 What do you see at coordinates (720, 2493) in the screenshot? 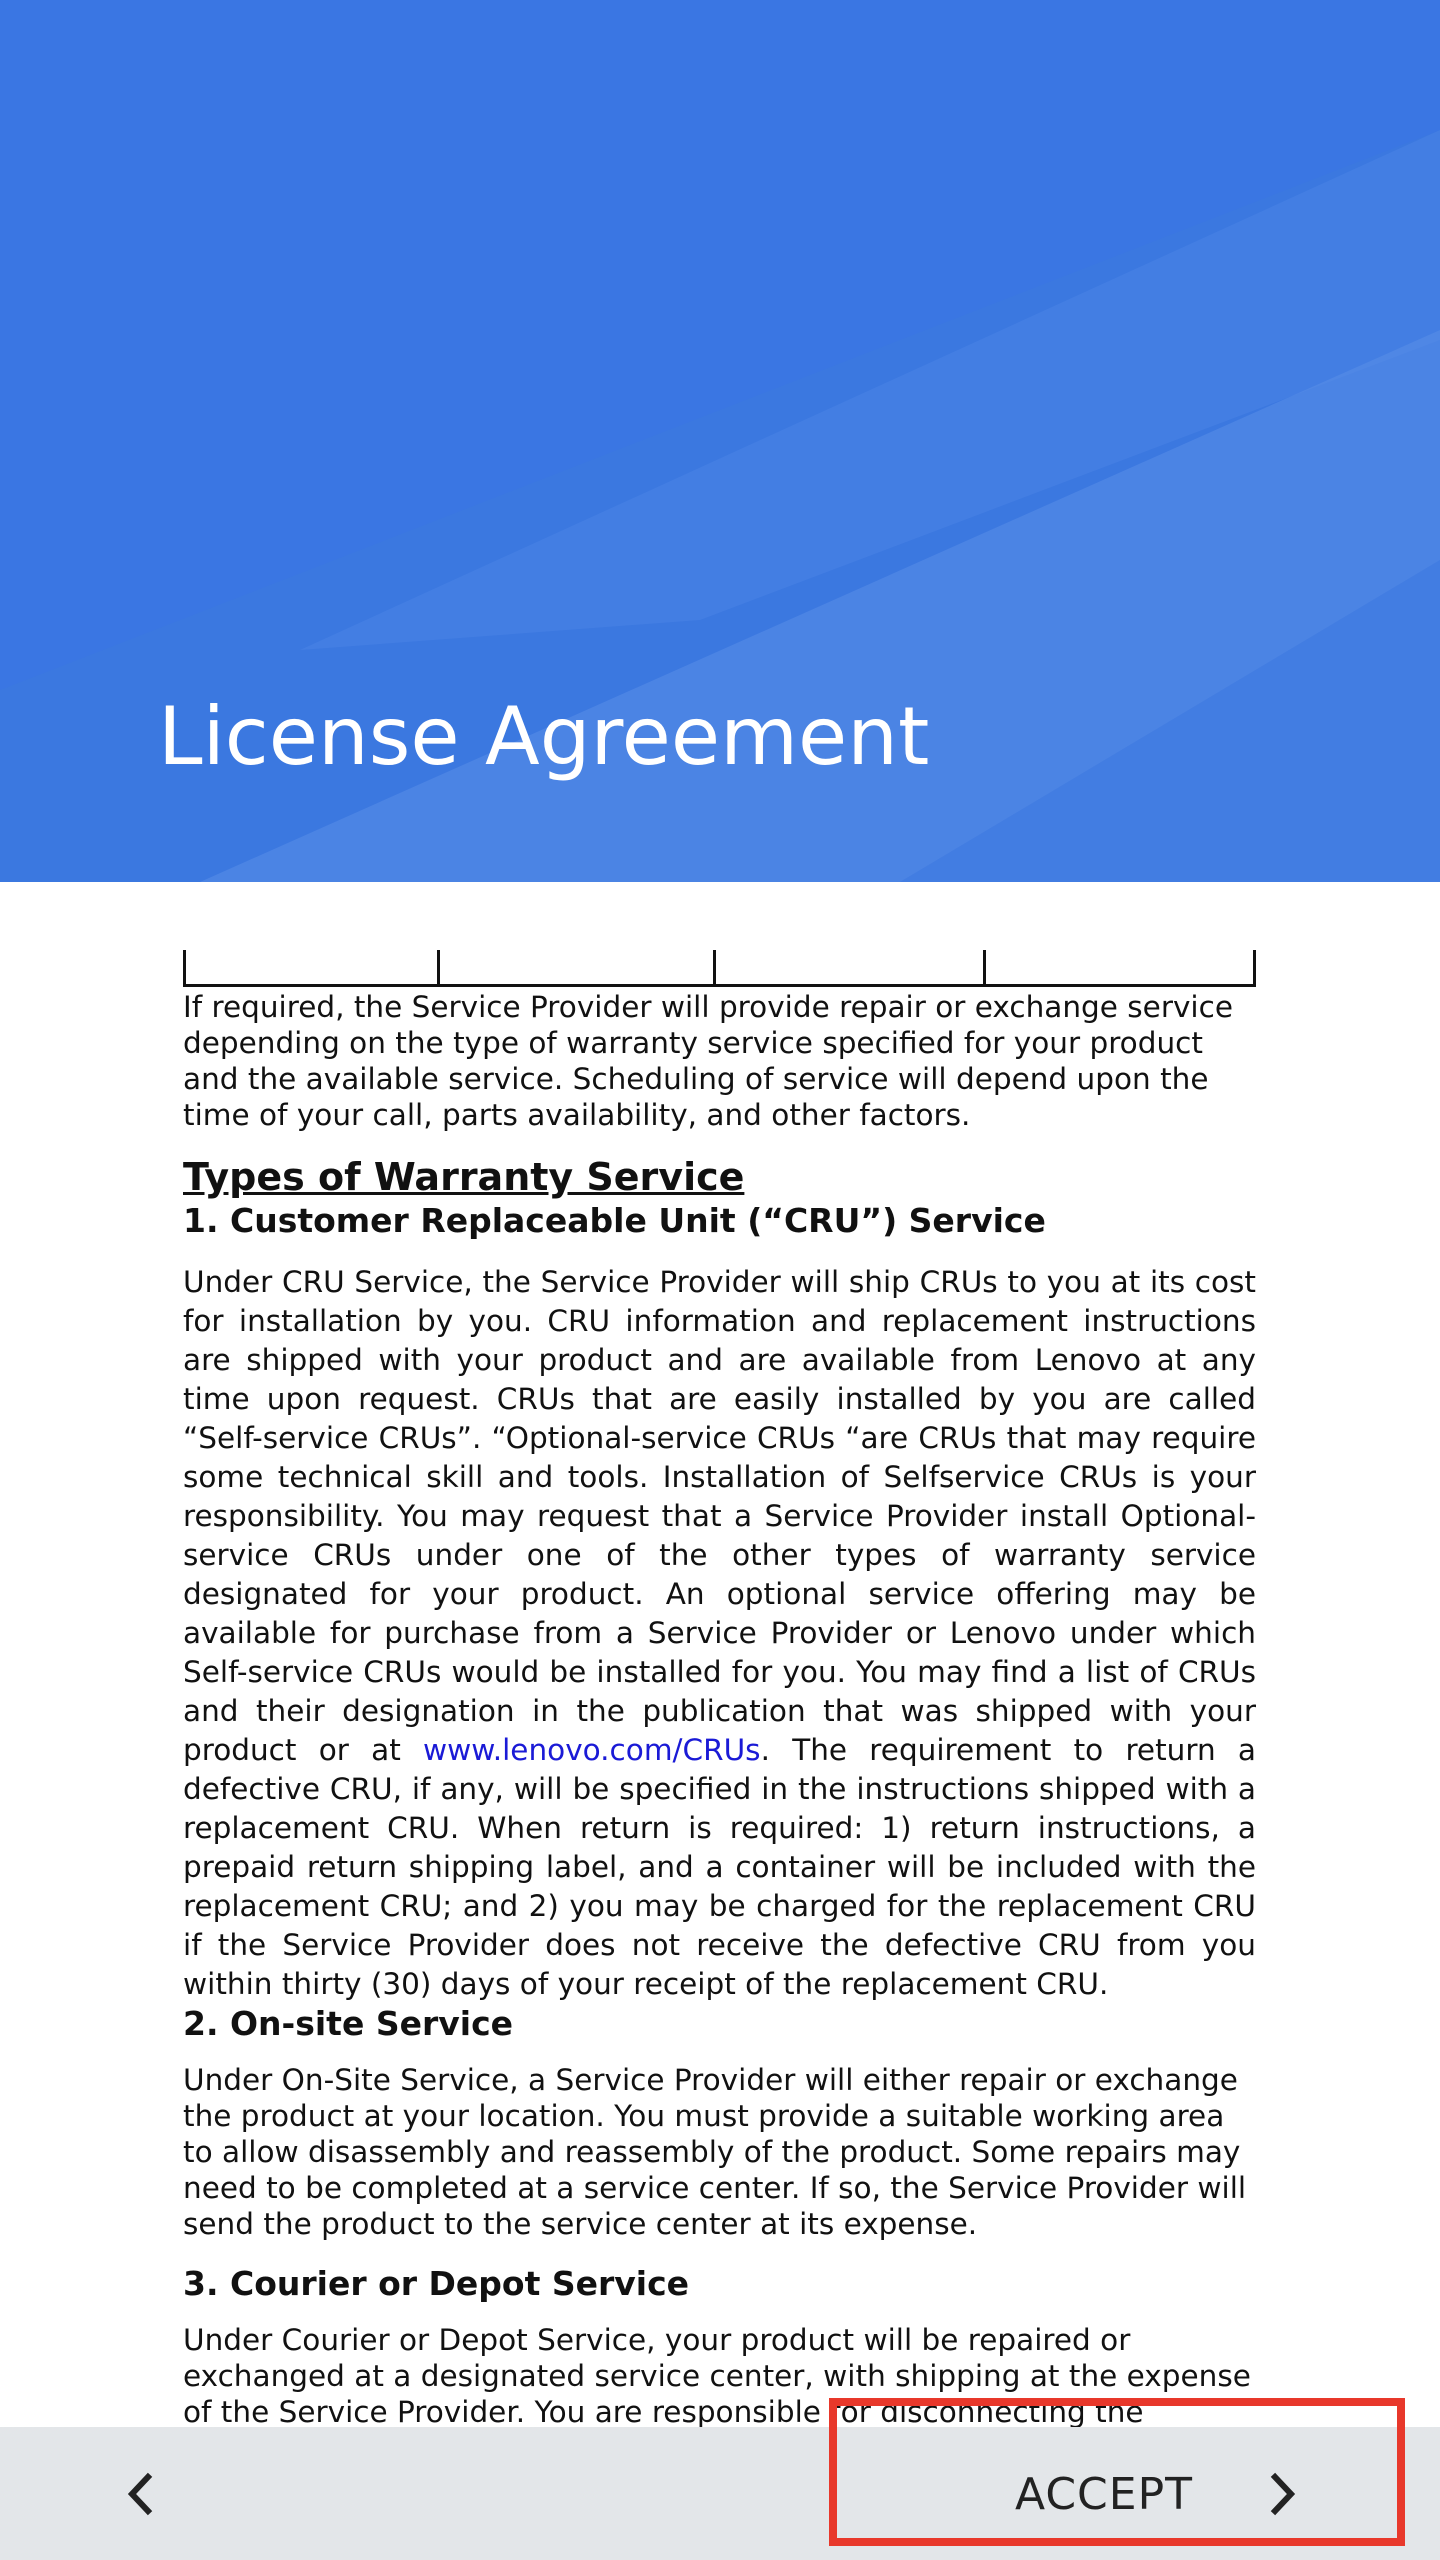
I see `navigation-bar: ACCEPT` at bounding box center [720, 2493].